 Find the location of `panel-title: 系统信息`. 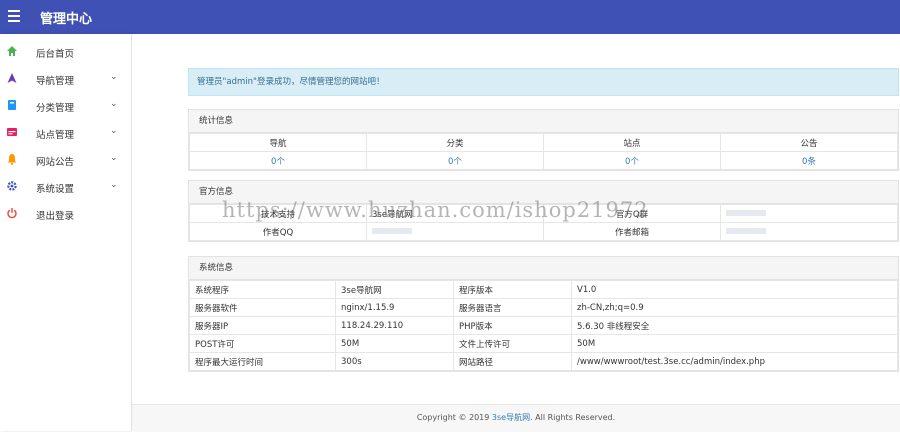

panel-title: 系统信息 is located at coordinates (543, 268).